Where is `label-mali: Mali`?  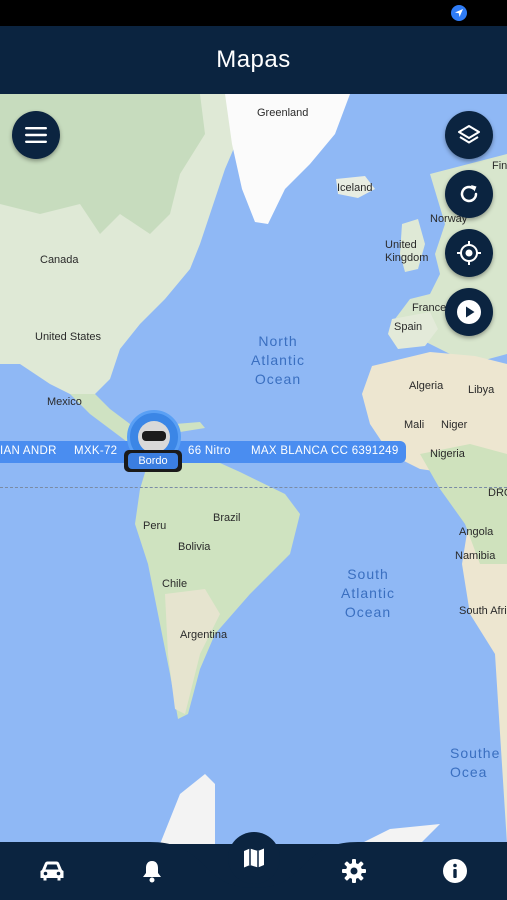
label-mali: Mali is located at coordinates (414, 425).